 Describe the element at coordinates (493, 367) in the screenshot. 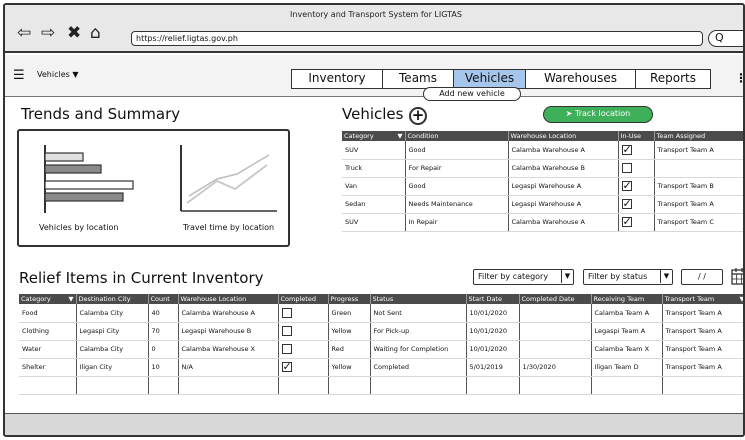

I see `start-date: 5/01/2019` at that location.